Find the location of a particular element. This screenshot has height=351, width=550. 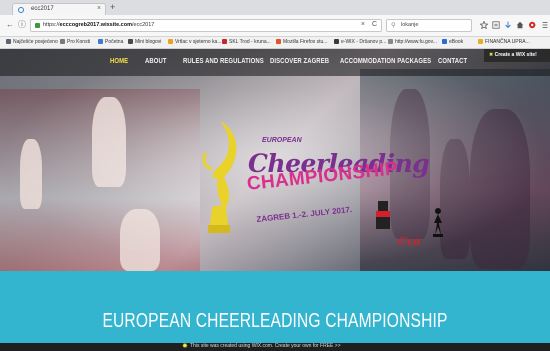

nav-discover-zagreb: DISCOVER ZAGREB is located at coordinates (299, 61).